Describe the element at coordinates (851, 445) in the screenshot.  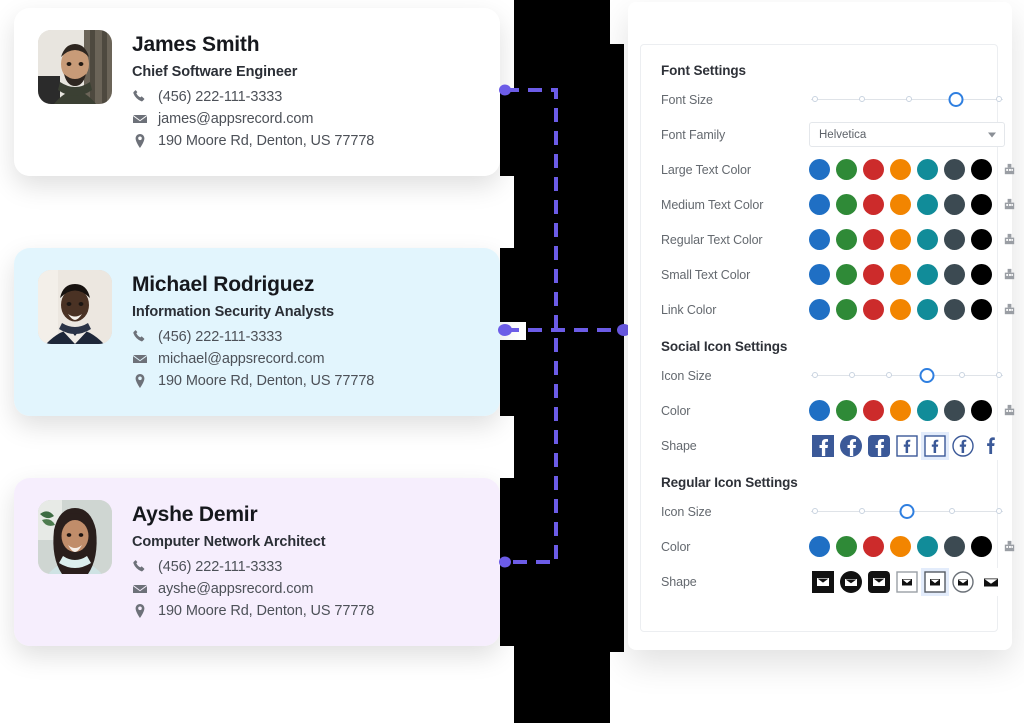
I see `facebook-circle-solid-icon` at that location.